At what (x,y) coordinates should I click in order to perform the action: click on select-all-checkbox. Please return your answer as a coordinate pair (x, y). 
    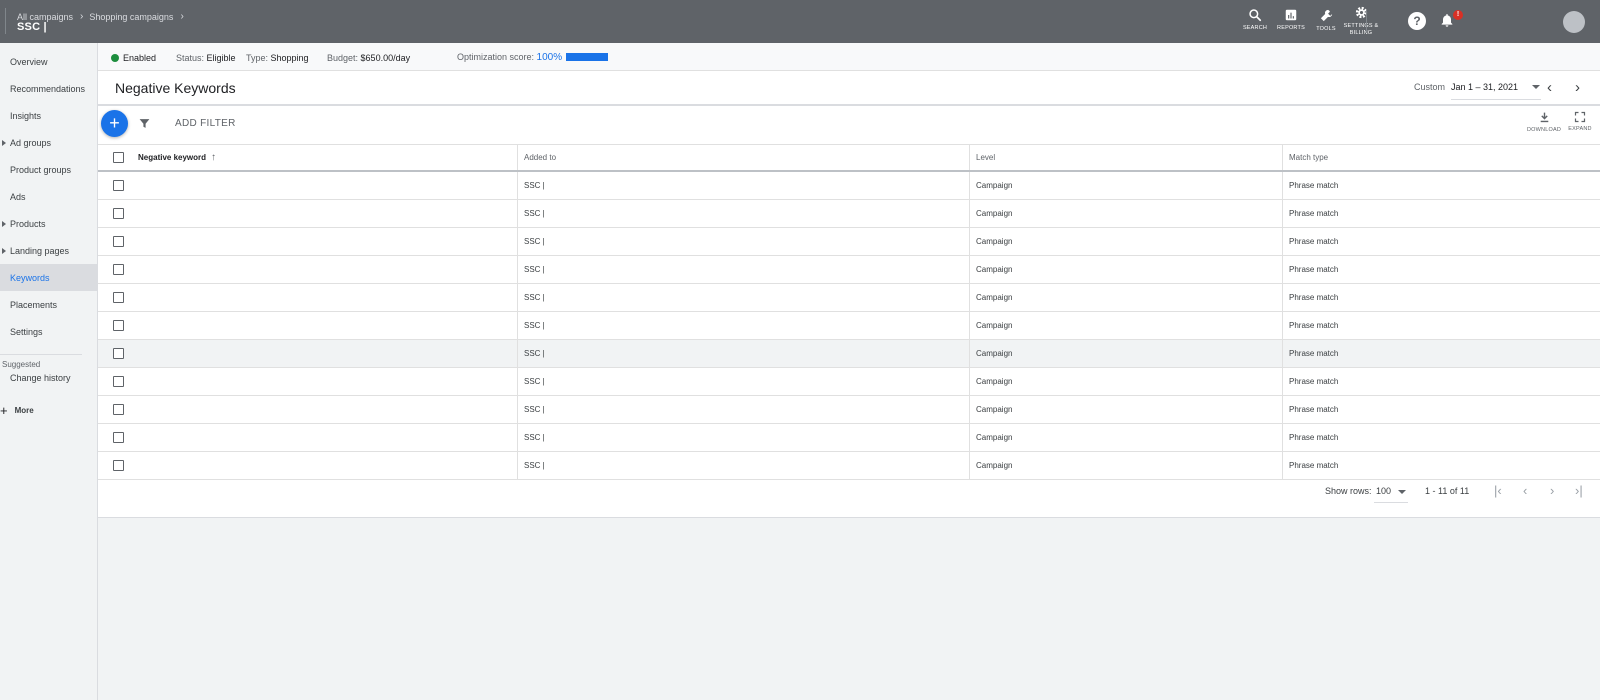
    Looking at the image, I should click on (118, 157).